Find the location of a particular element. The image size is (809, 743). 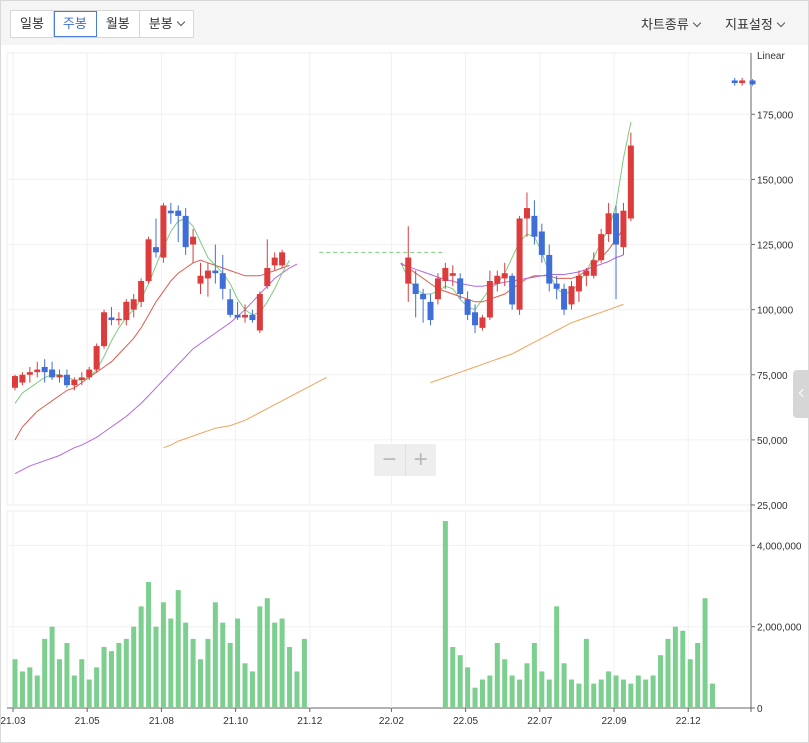

y-tick-label: 125,000 is located at coordinates (775, 246).